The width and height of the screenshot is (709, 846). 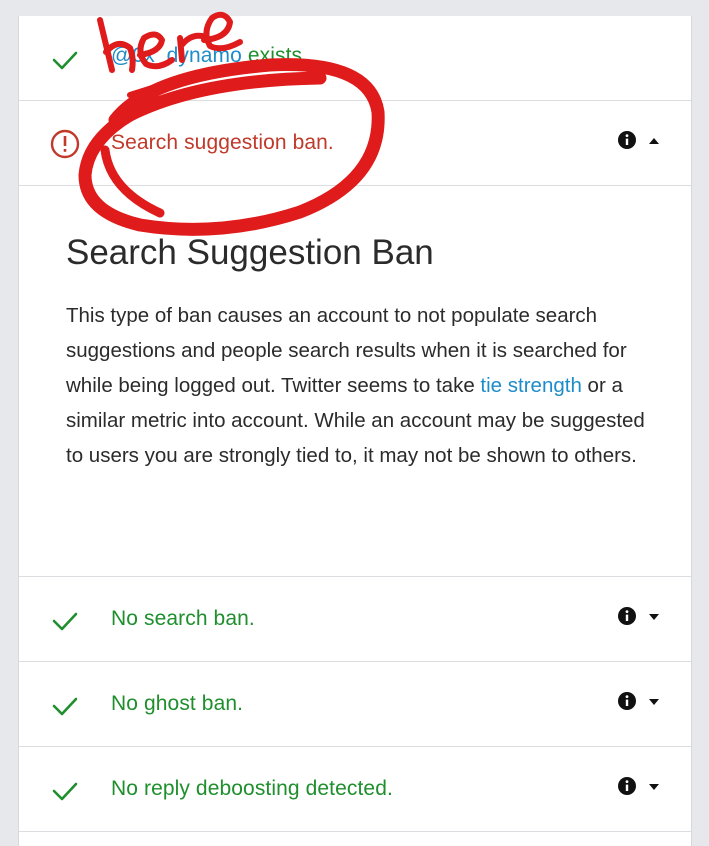 I want to click on exclamation-circle-icon, so click(x=65, y=144).